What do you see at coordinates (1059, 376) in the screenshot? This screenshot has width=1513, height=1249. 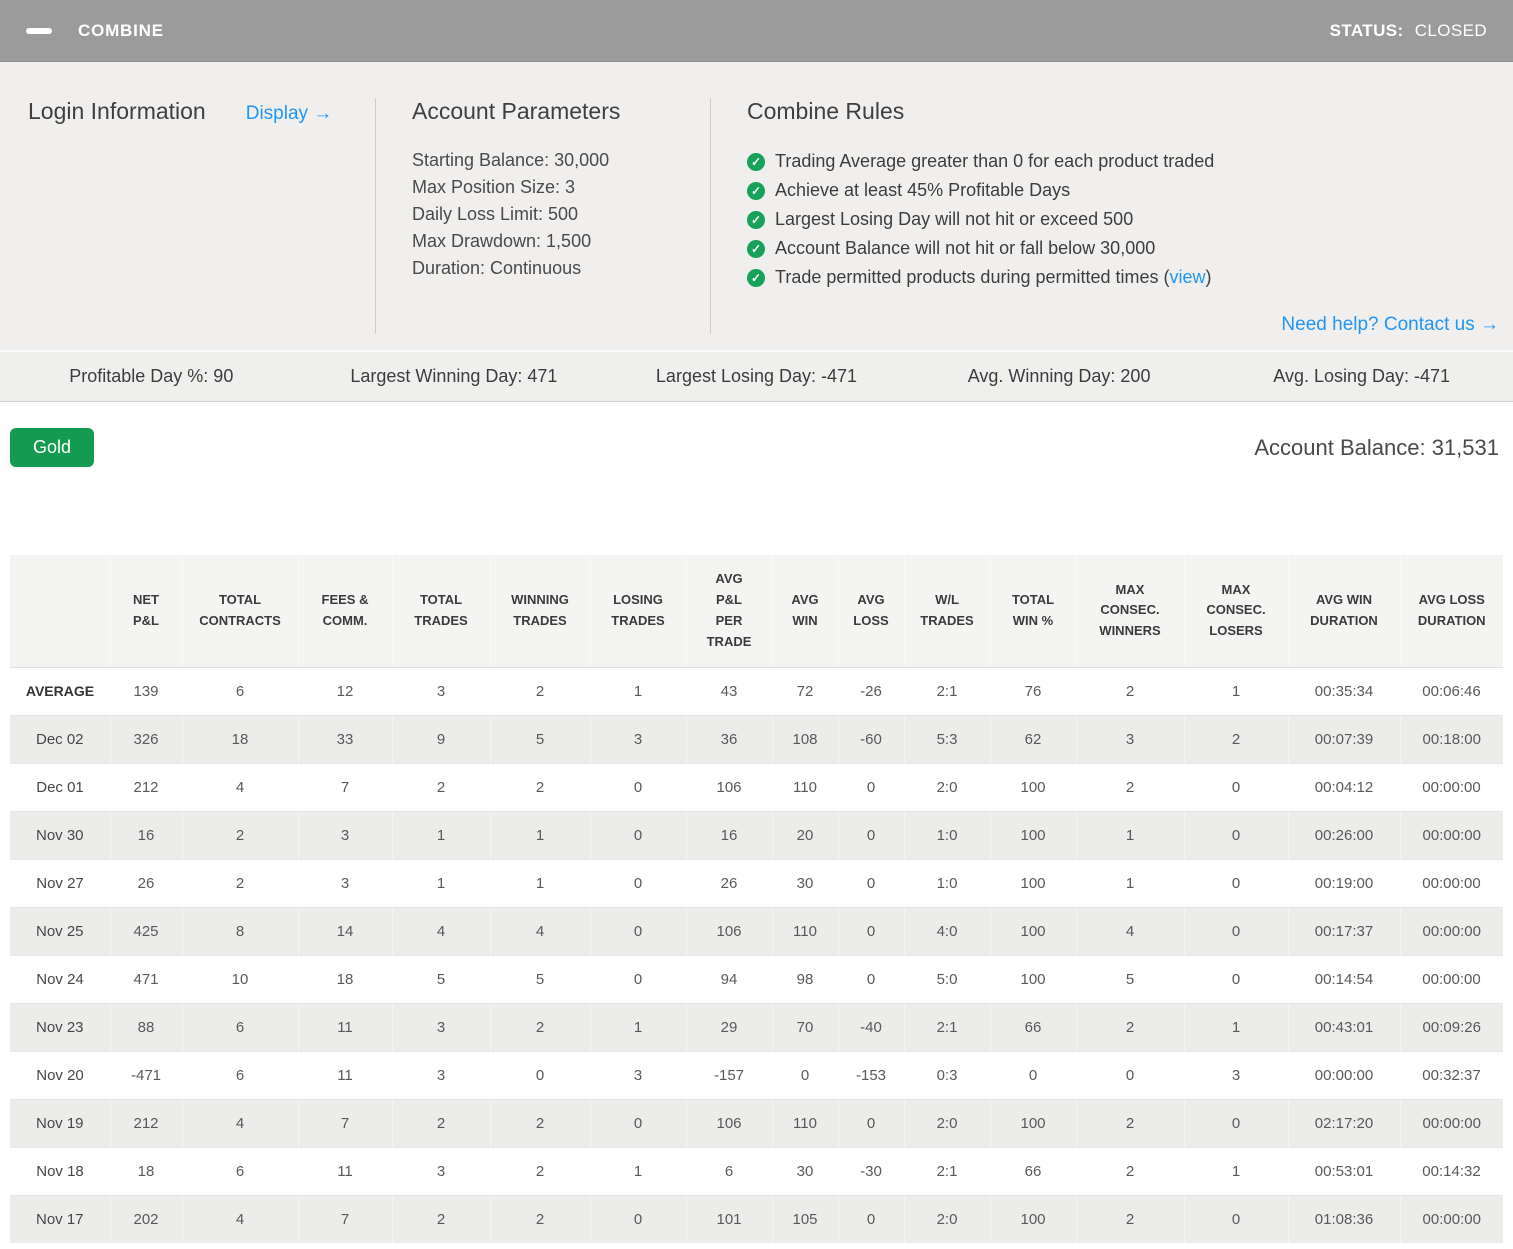 I see `stat-item: Avg. Winning Day: 200` at bounding box center [1059, 376].